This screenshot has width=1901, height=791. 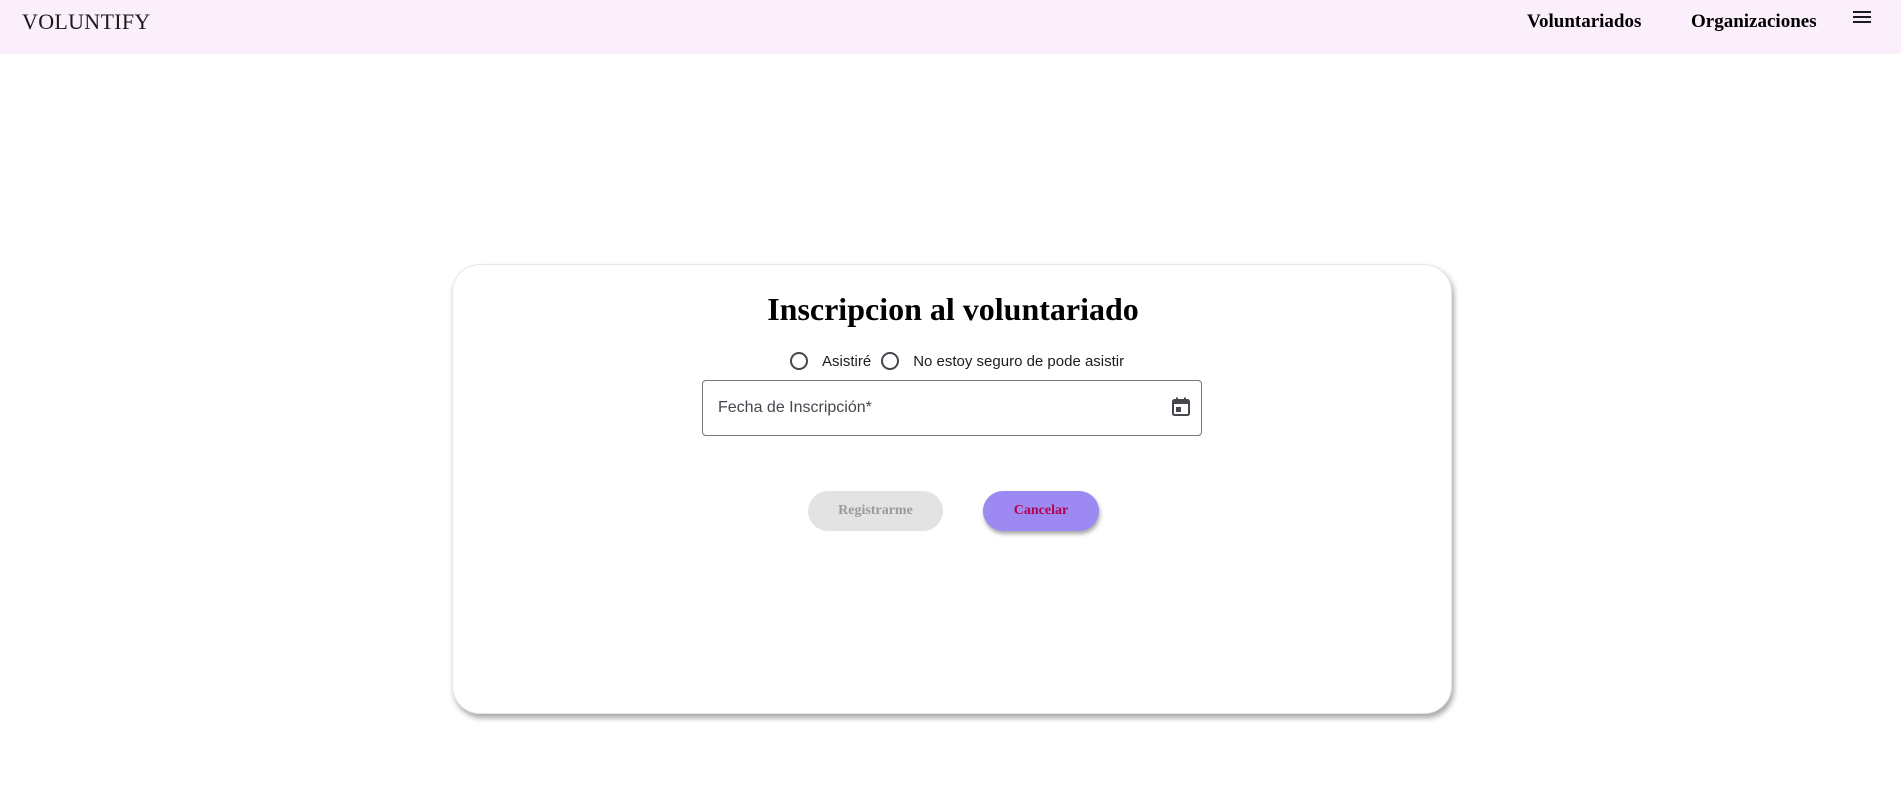 What do you see at coordinates (1041, 511) in the screenshot?
I see `cancel-button: Cancelar` at bounding box center [1041, 511].